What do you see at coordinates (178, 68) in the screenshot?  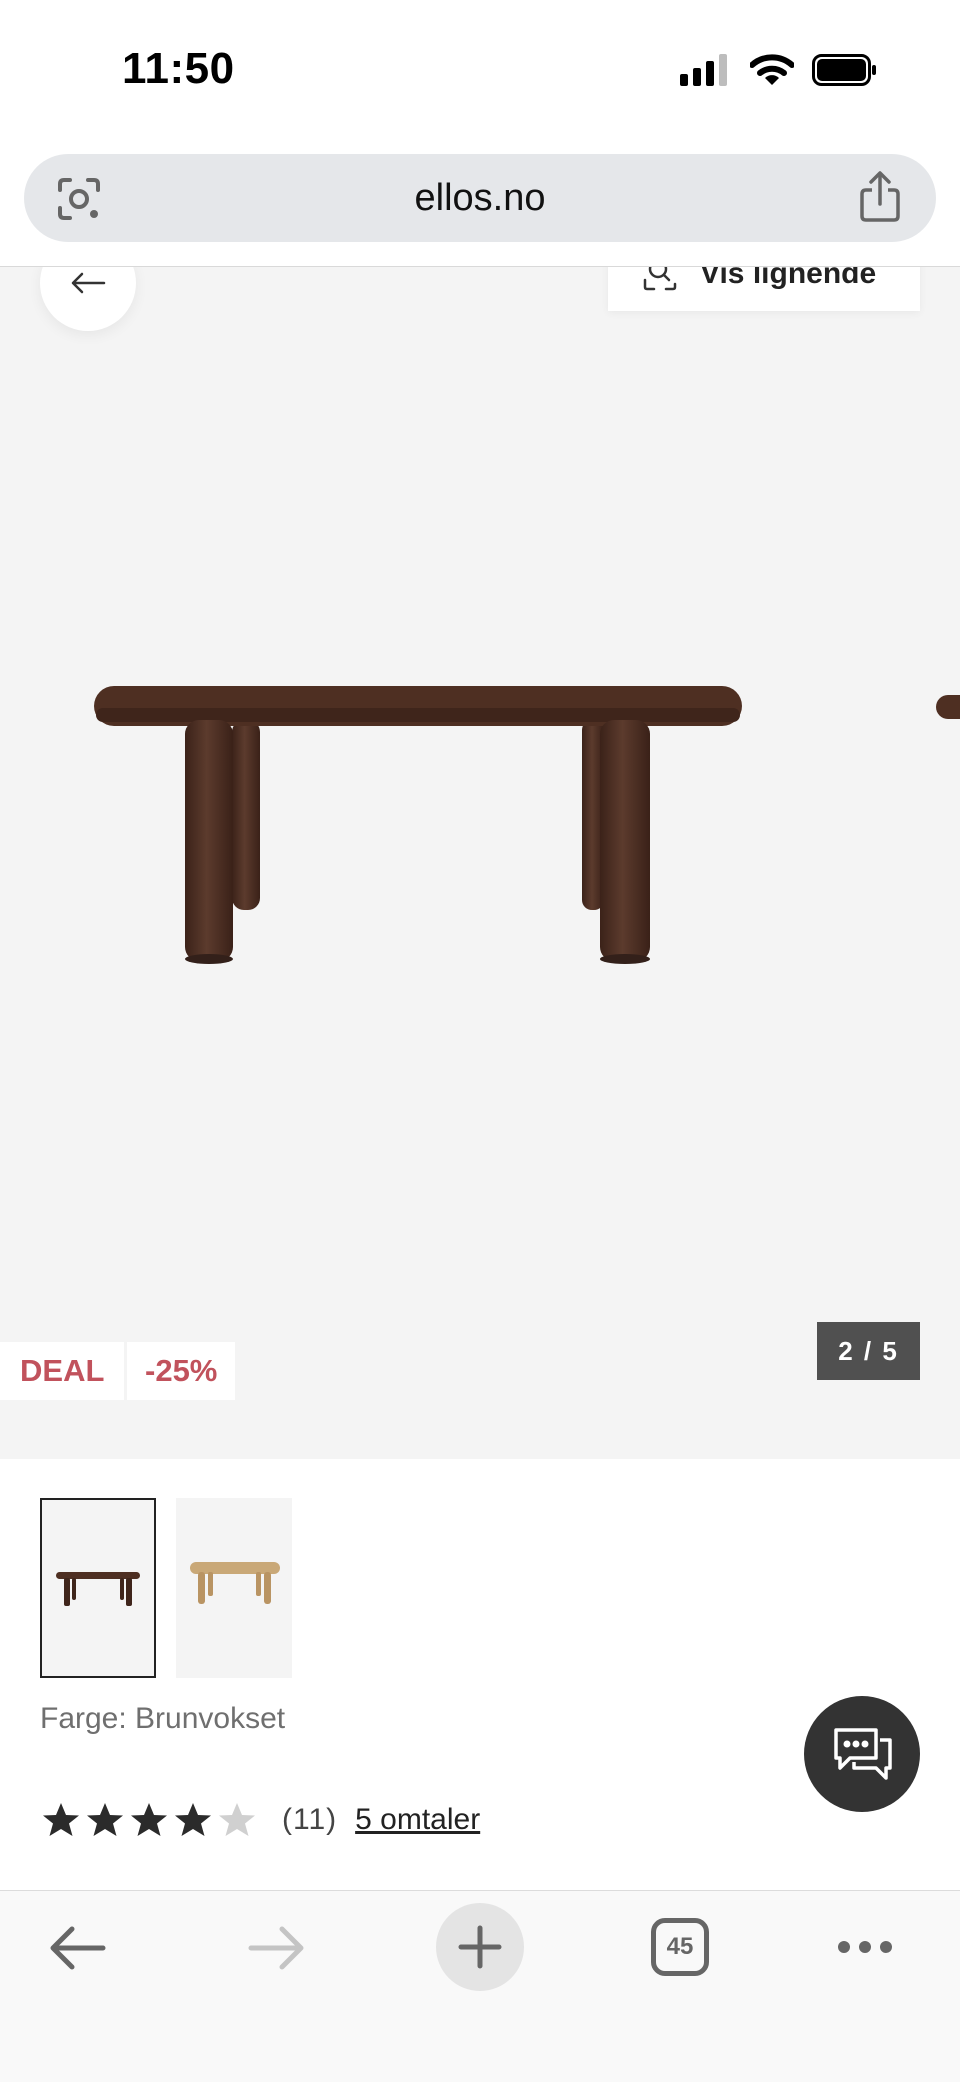 I see `status-time: 11:50` at bounding box center [178, 68].